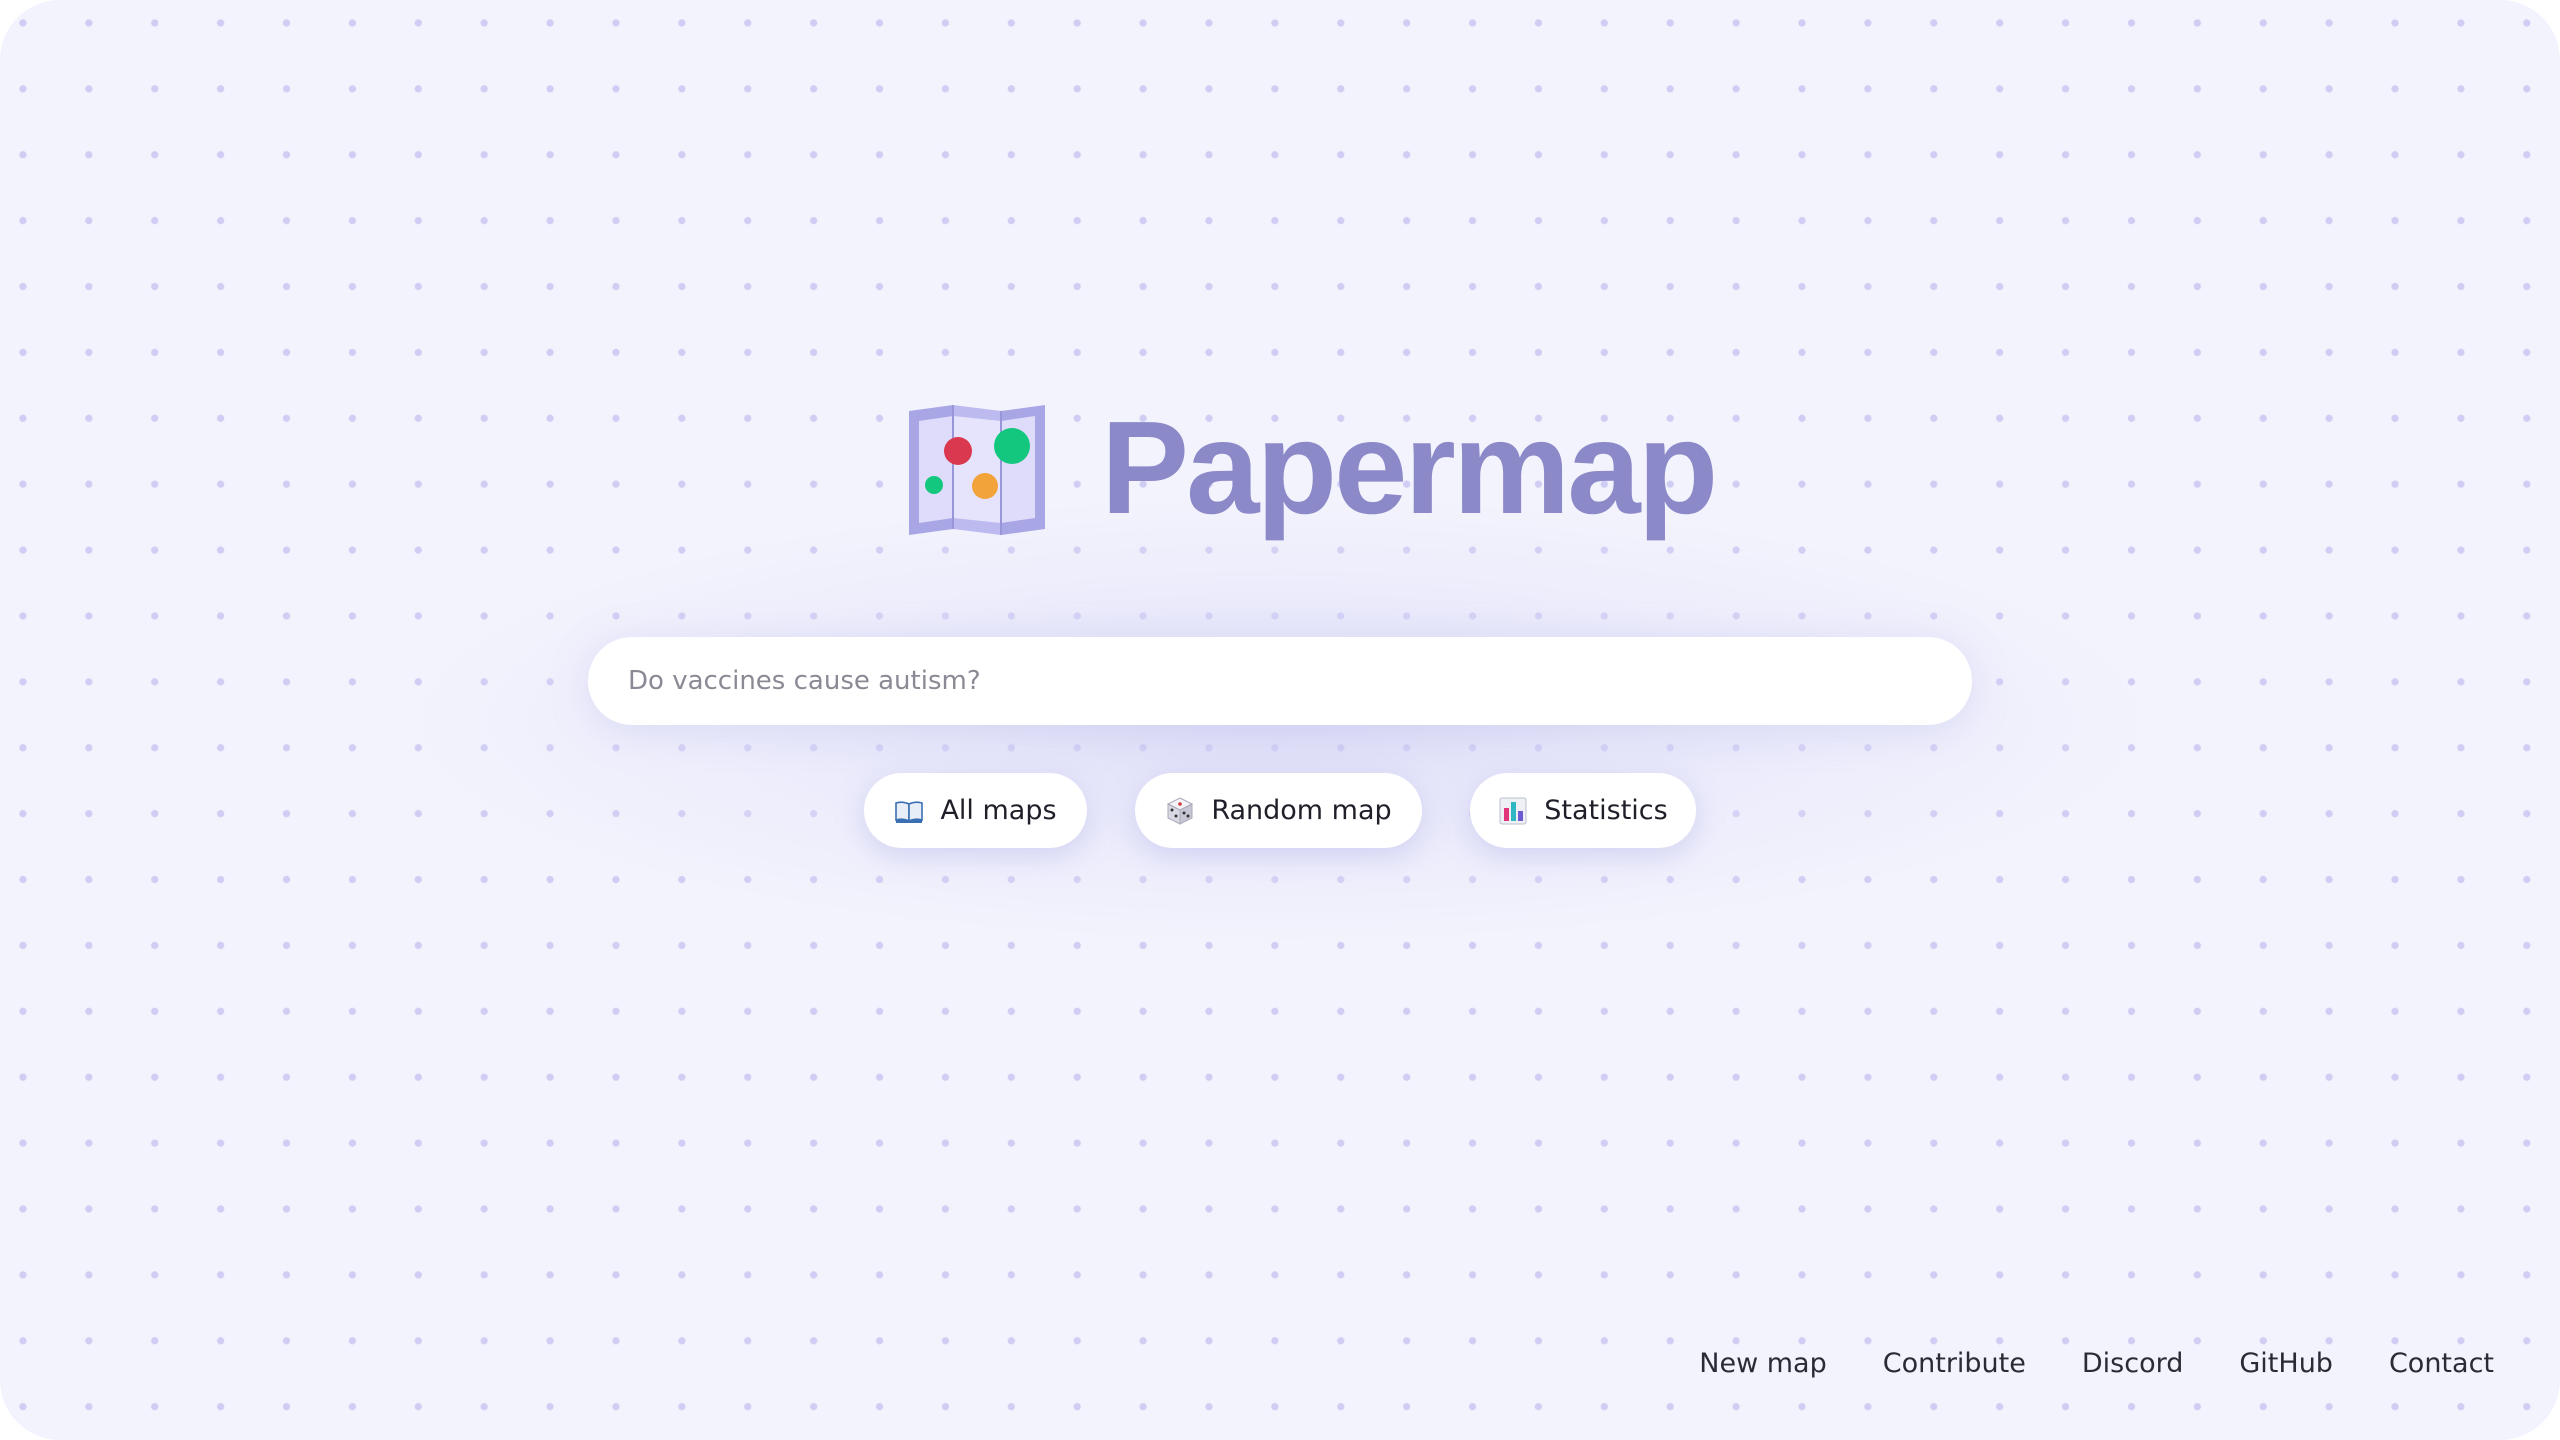  Describe the element at coordinates (1513, 810) in the screenshot. I see `bar-chart-icon` at that location.